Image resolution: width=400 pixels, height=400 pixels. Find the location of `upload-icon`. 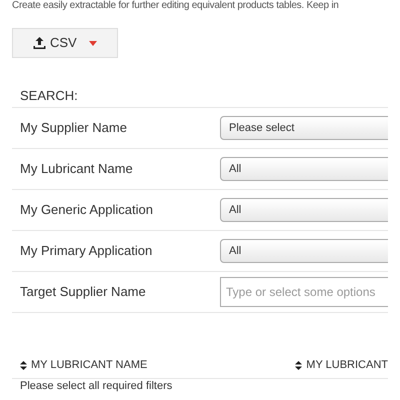

upload-icon is located at coordinates (39, 43).